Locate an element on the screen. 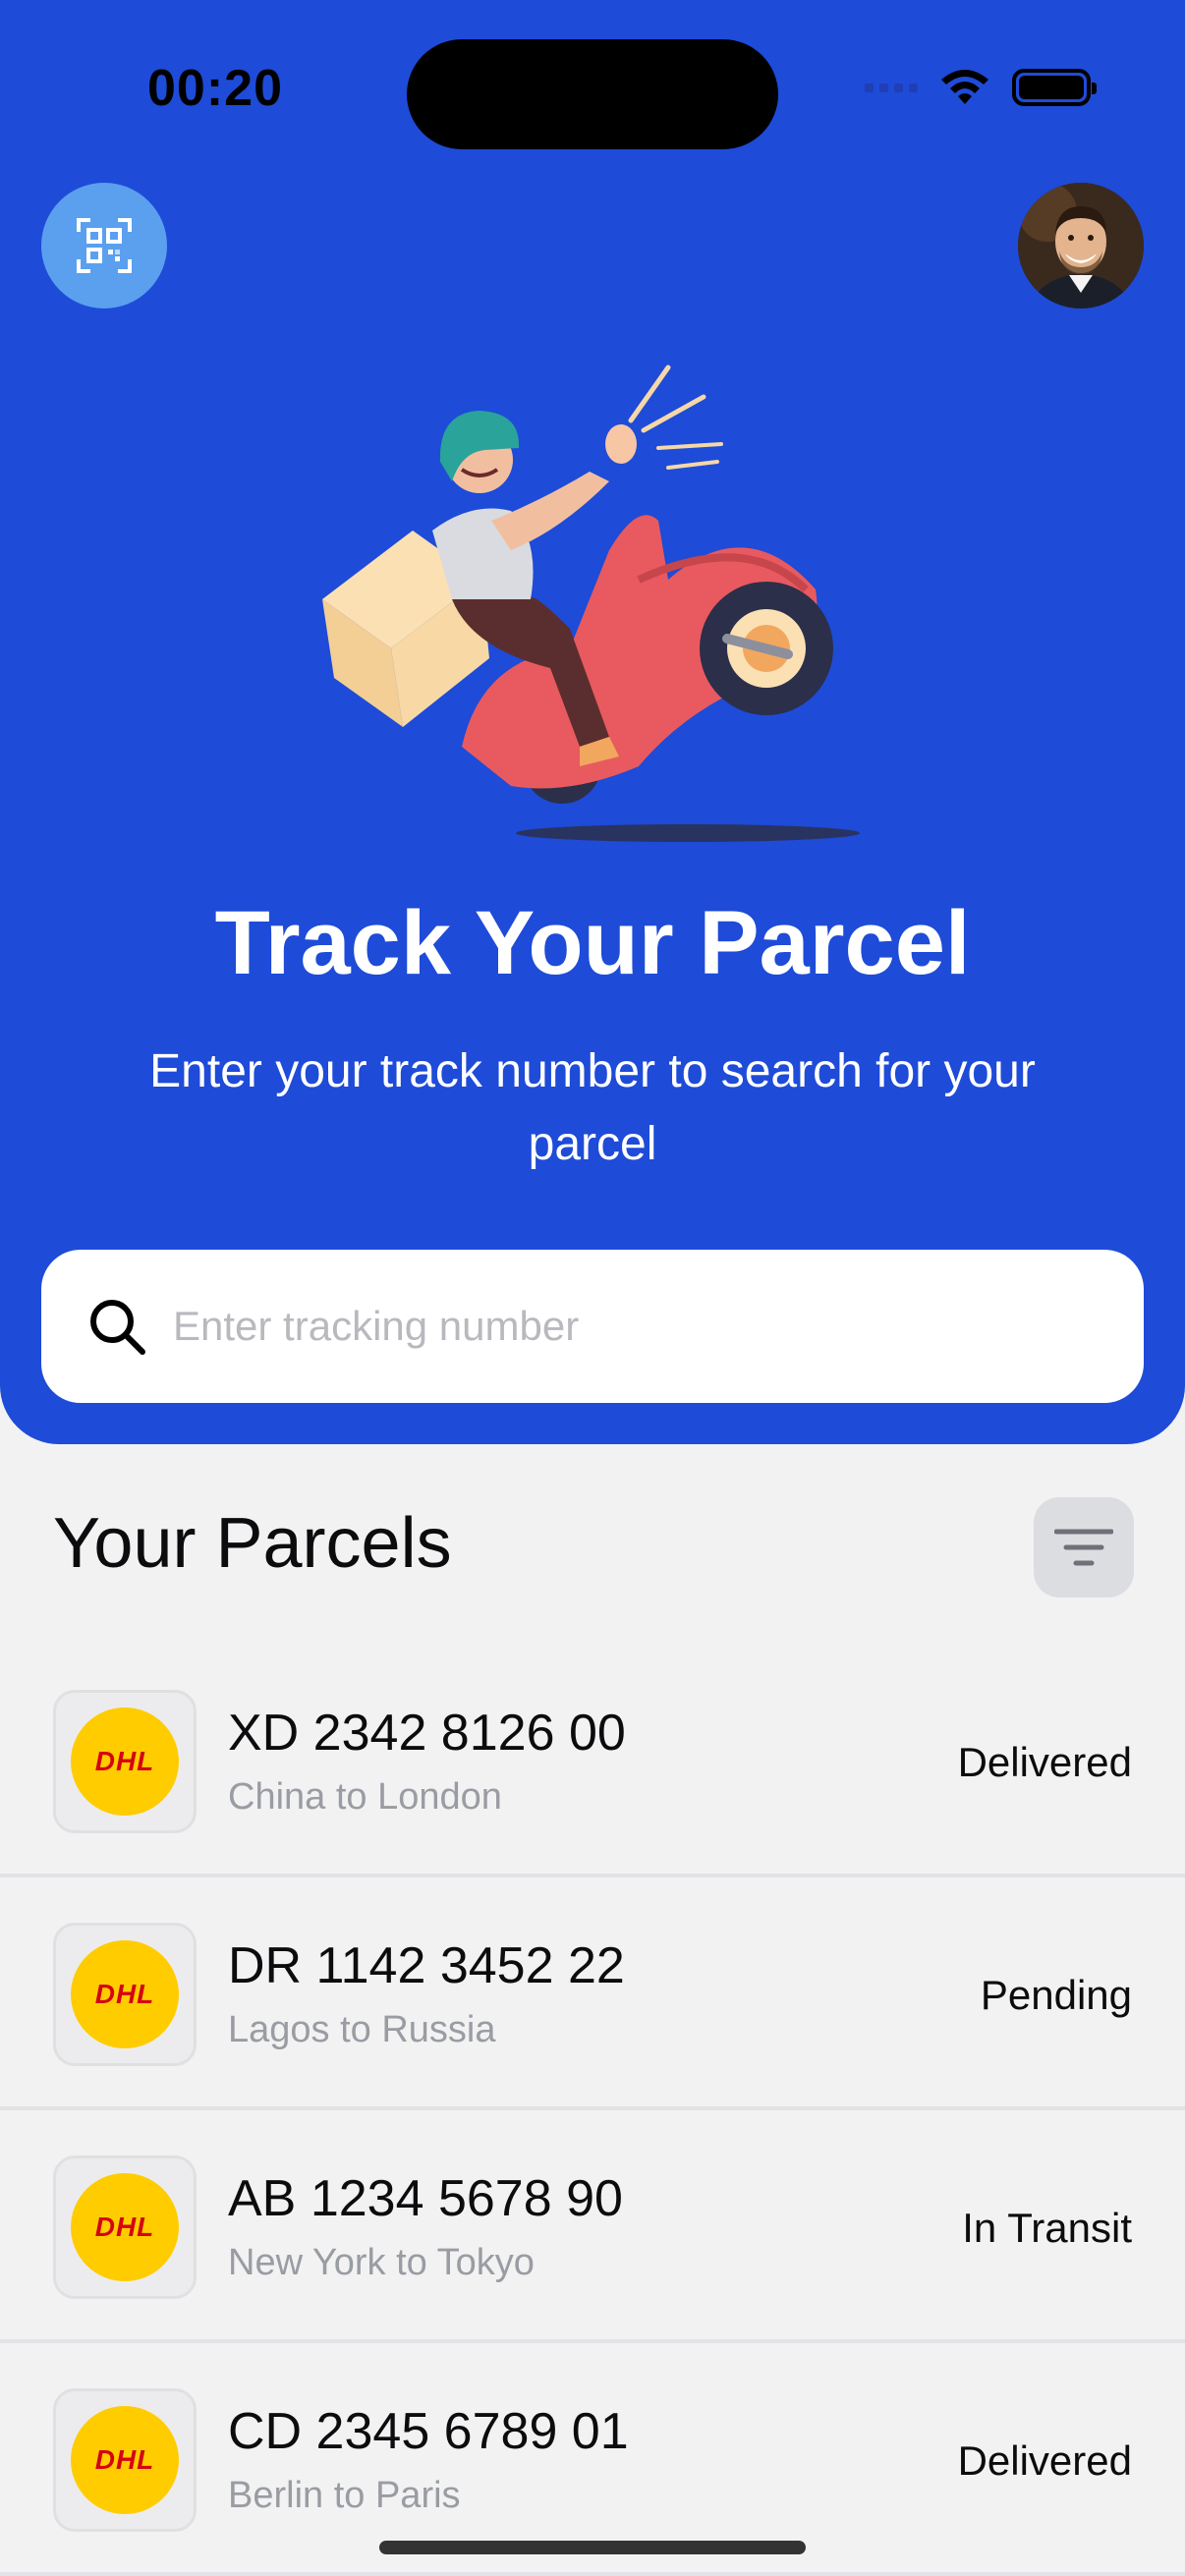 This screenshot has width=1185, height=2576. filter-button is located at coordinates (1084, 1547).